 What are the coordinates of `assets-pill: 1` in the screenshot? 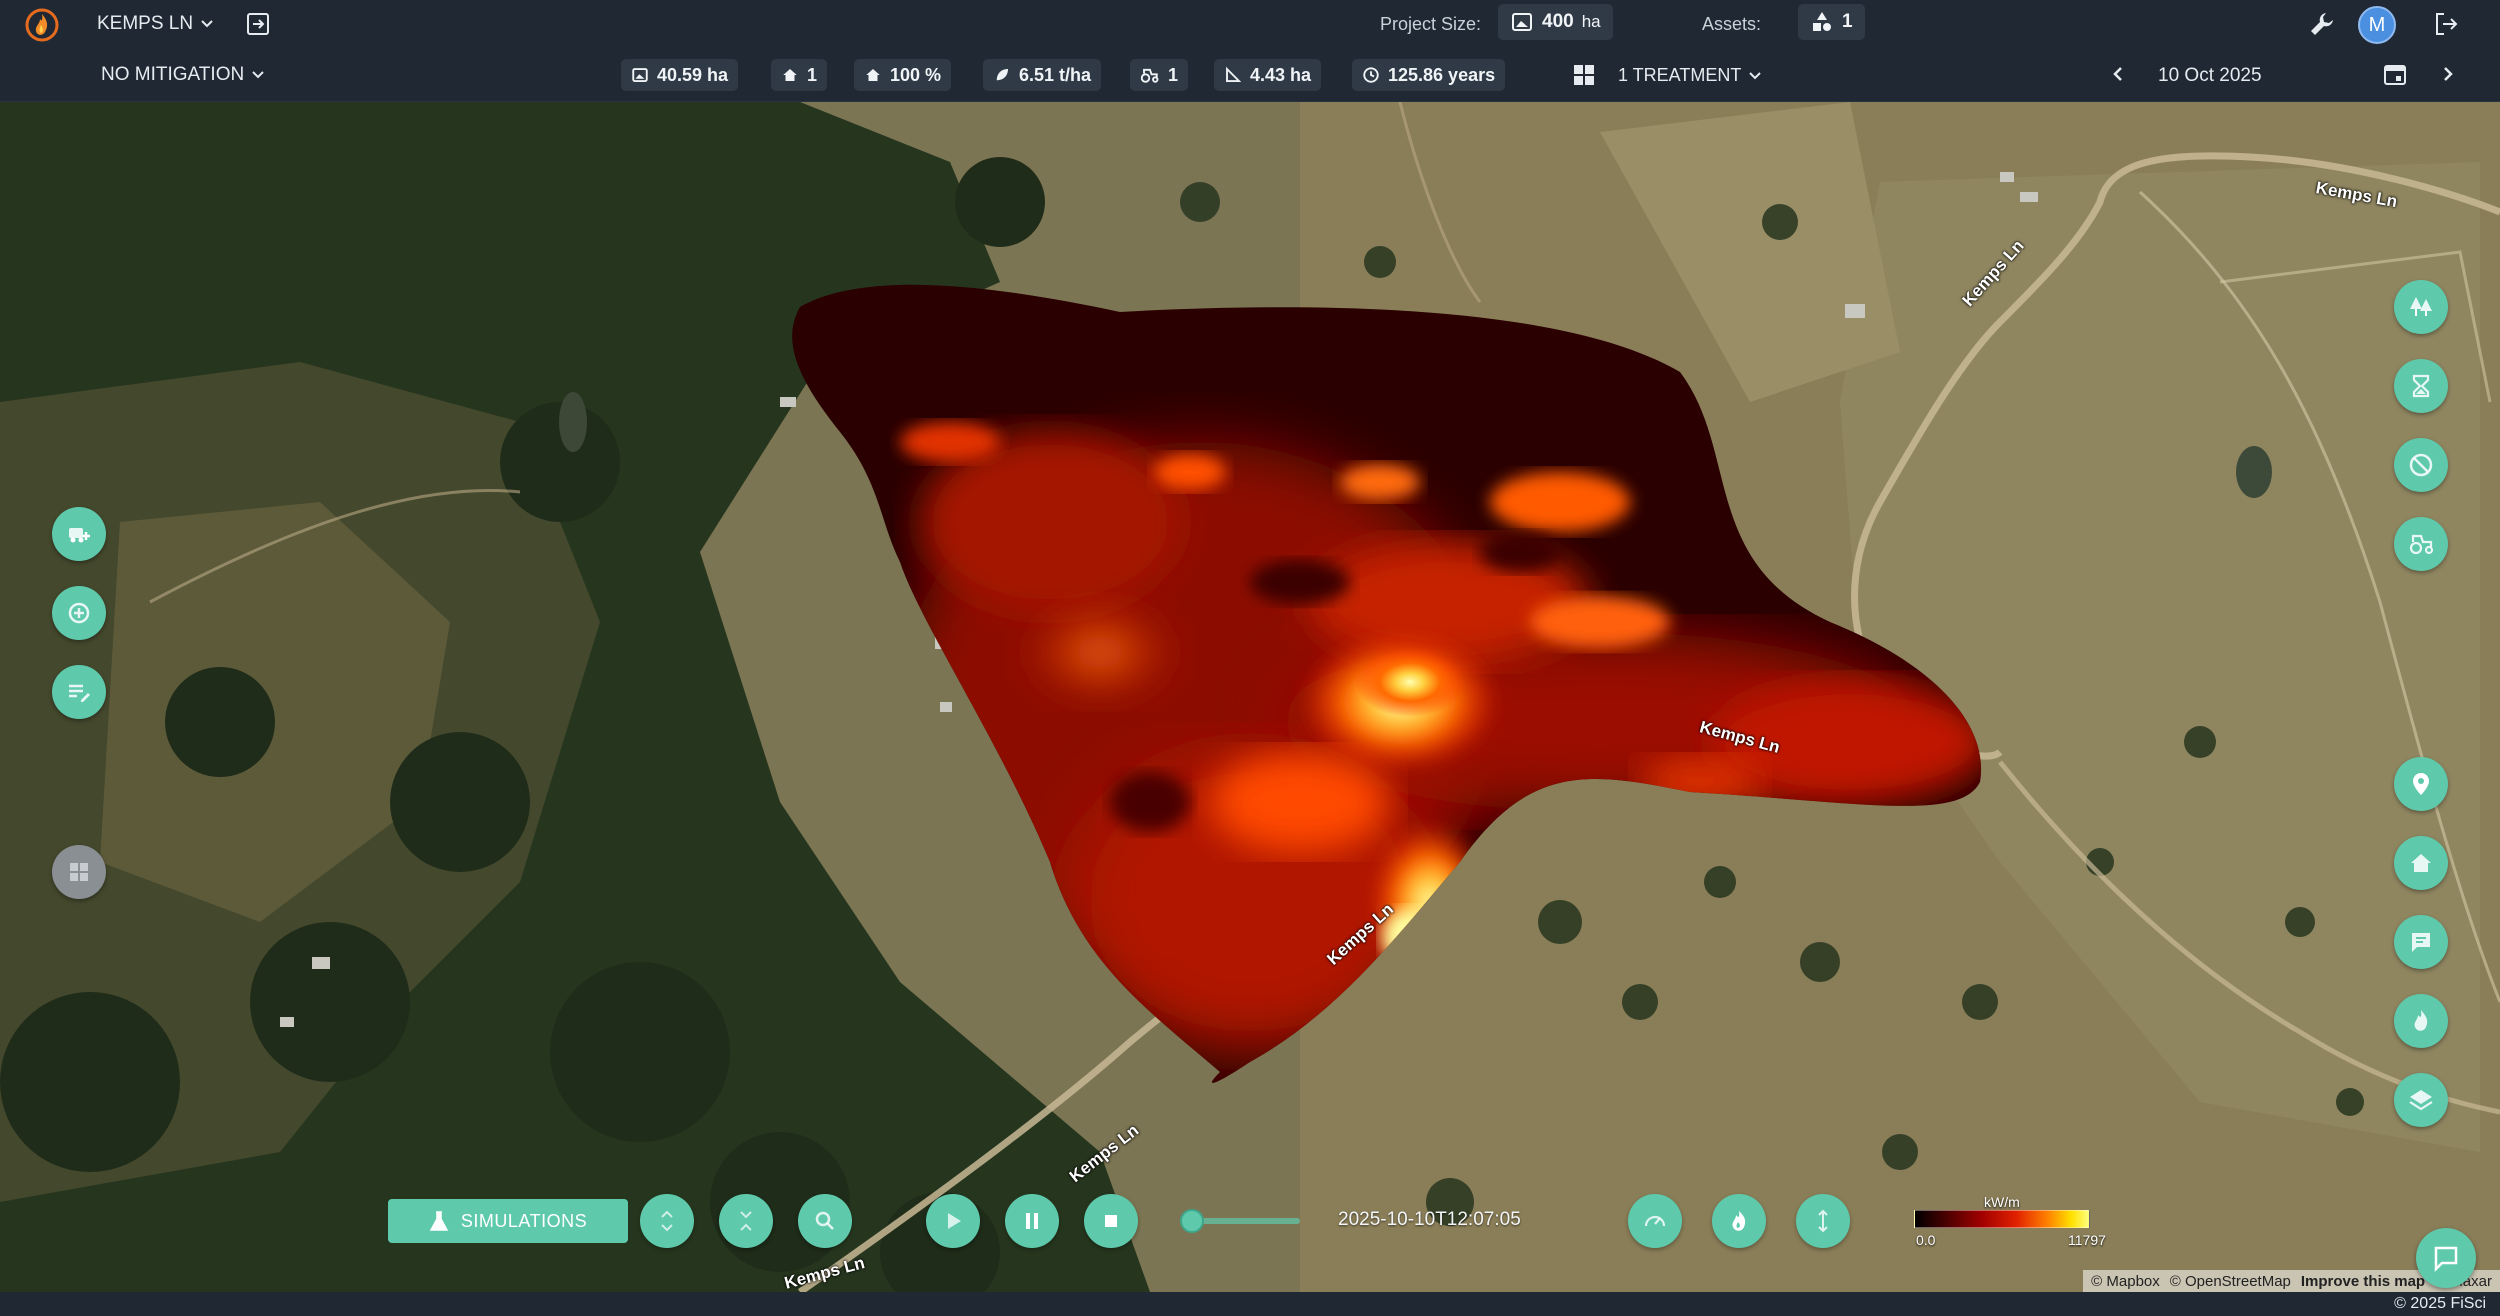 It's located at (1831, 22).